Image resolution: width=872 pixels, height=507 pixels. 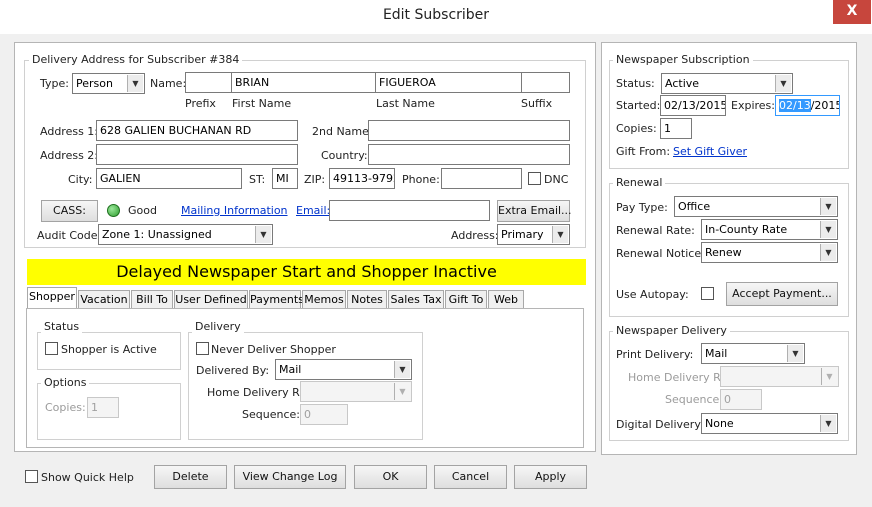 What do you see at coordinates (694, 399) in the screenshot?
I see `paper-sequence-label: Sequence:` at bounding box center [694, 399].